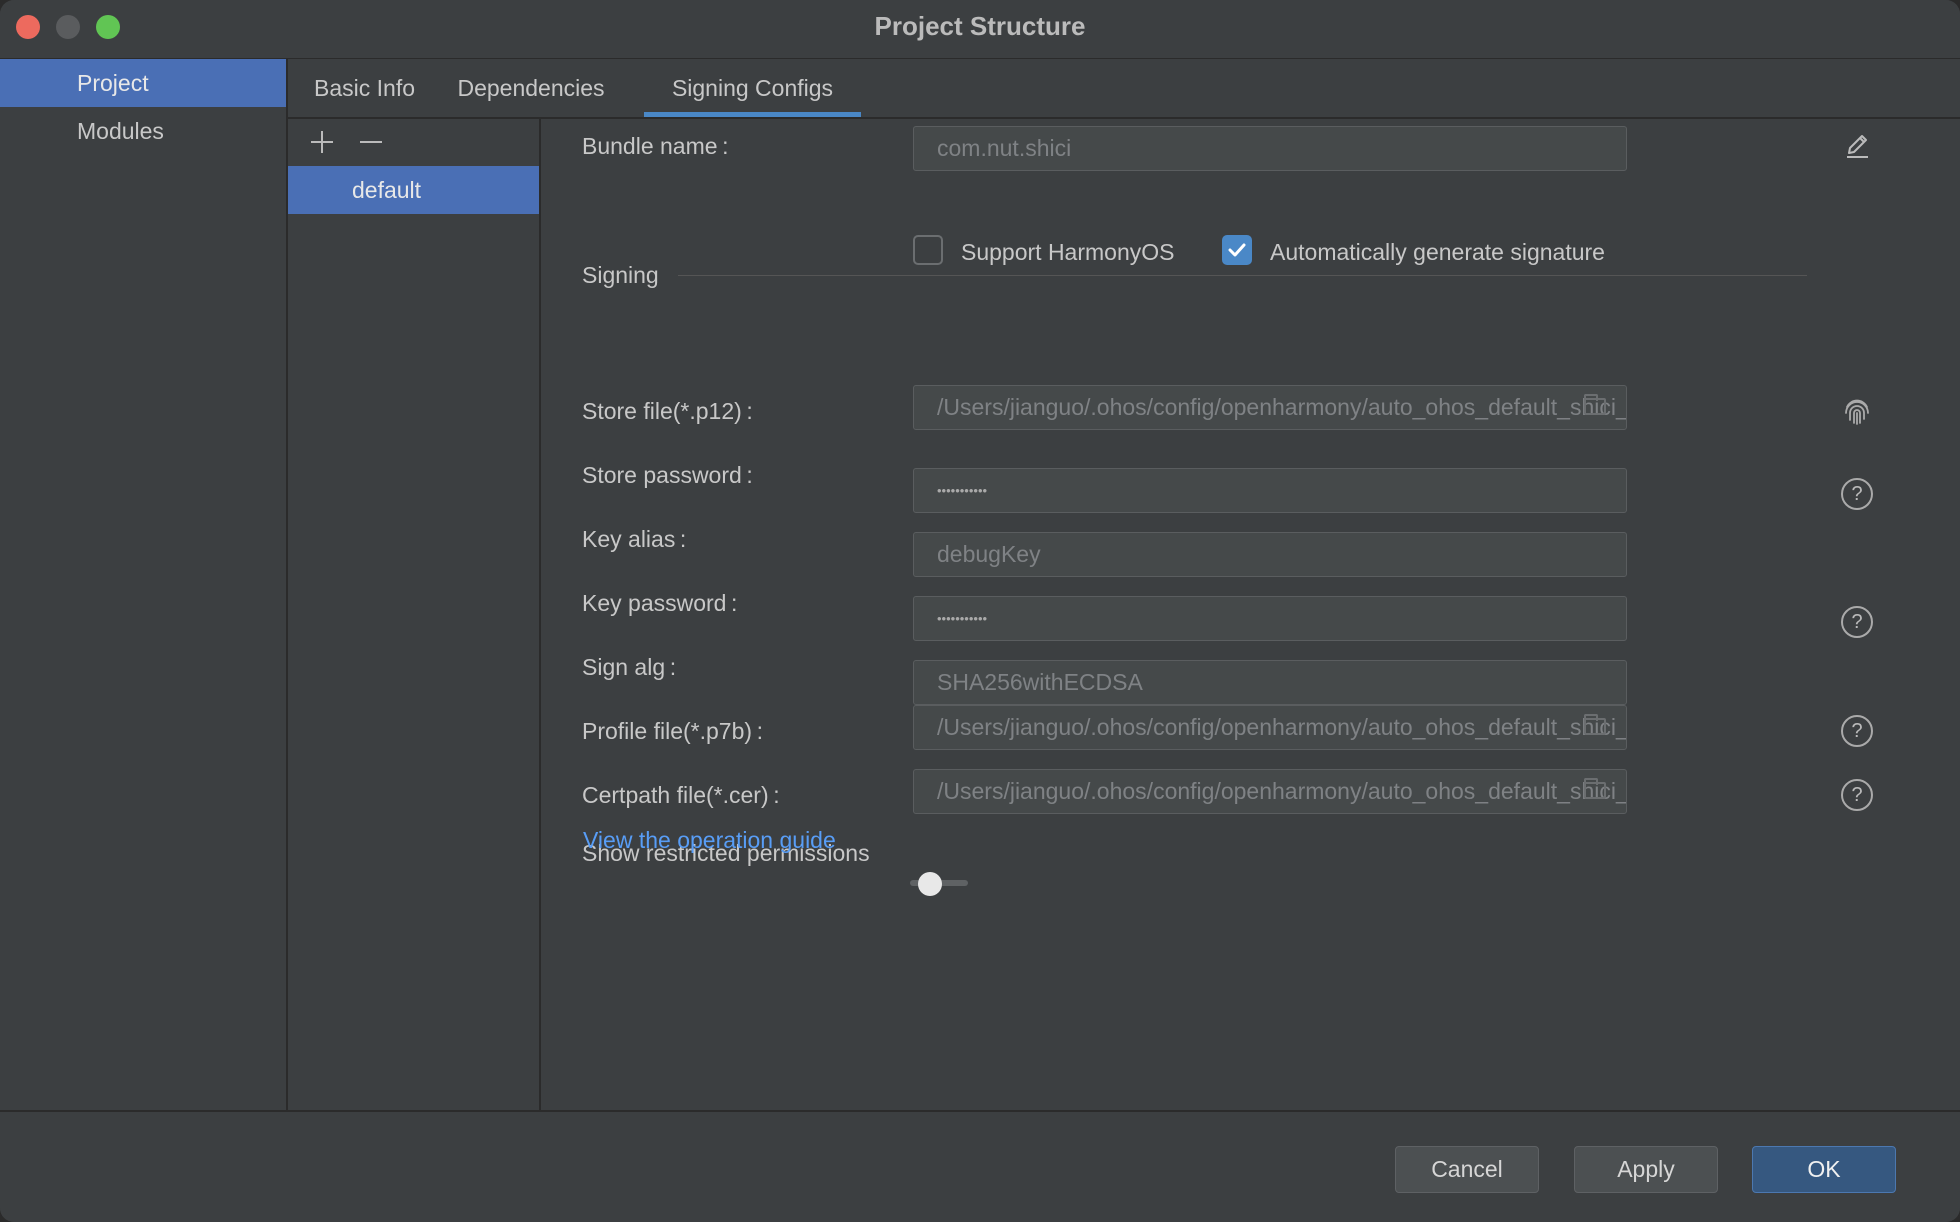  I want to click on title-bar: Project Structure, so click(980, 29).